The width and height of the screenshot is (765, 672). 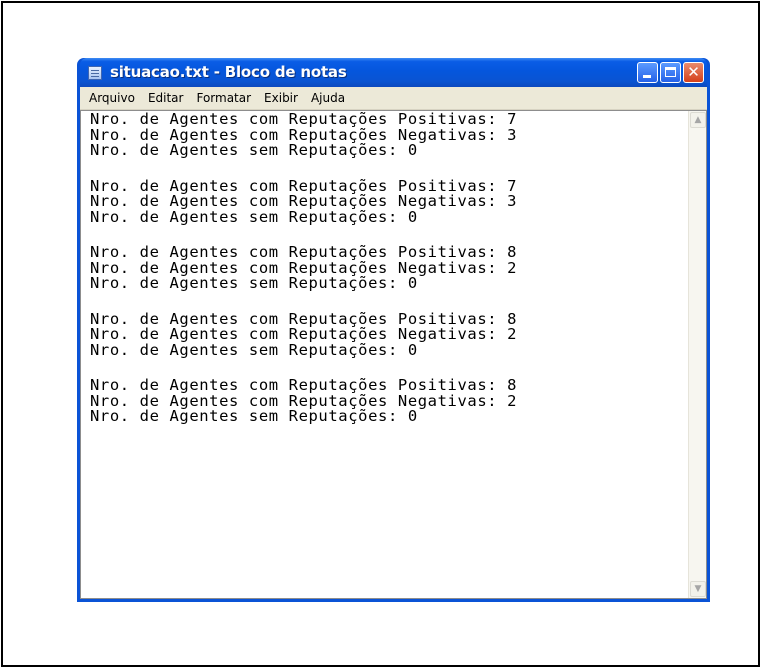 I want to click on minimize-button, so click(x=647, y=72).